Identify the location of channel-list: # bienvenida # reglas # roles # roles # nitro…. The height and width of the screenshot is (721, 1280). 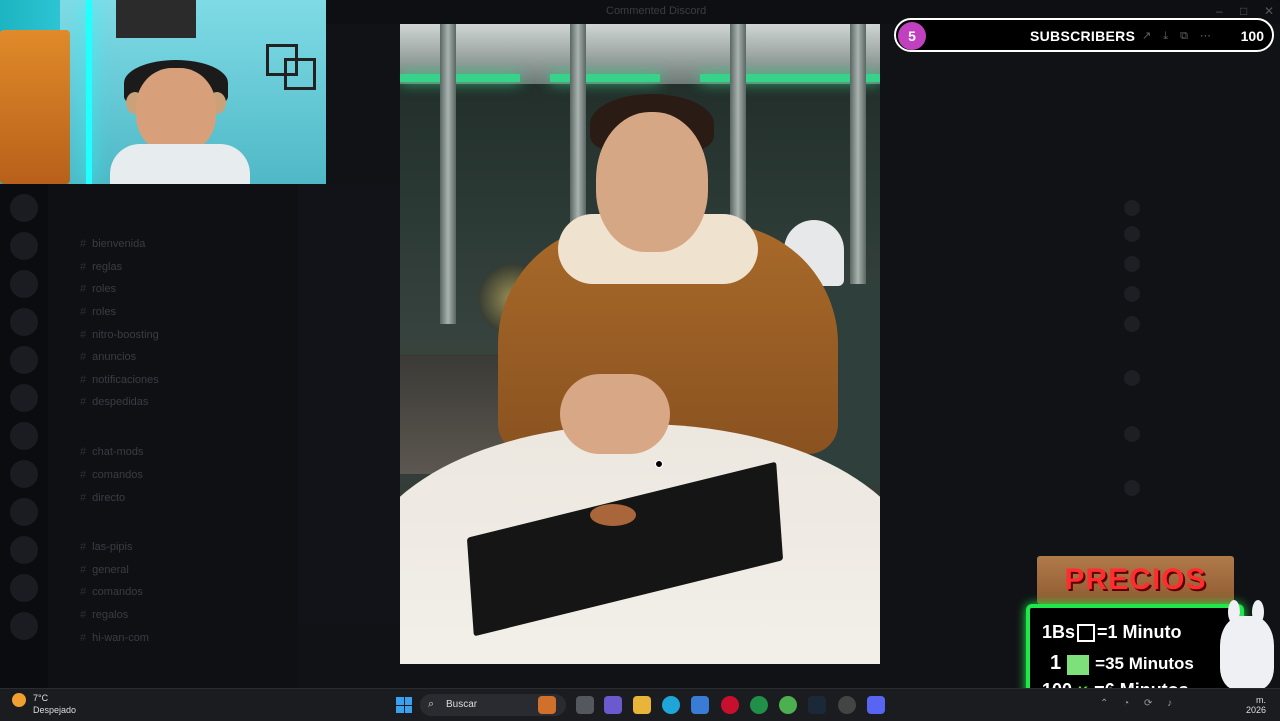
(173, 436).